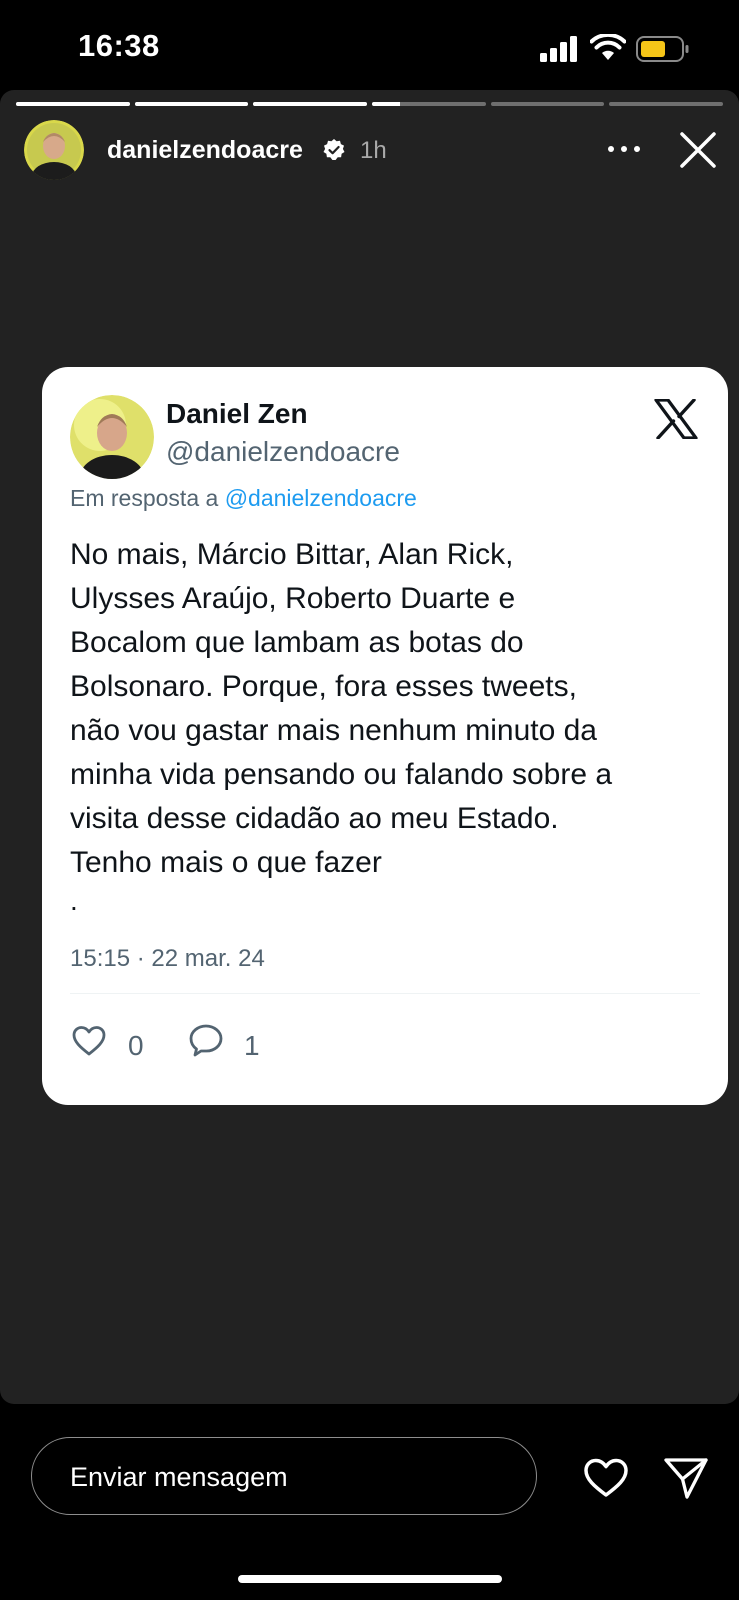 The image size is (739, 1600). What do you see at coordinates (119, 45) in the screenshot?
I see `status-time: 16:38` at bounding box center [119, 45].